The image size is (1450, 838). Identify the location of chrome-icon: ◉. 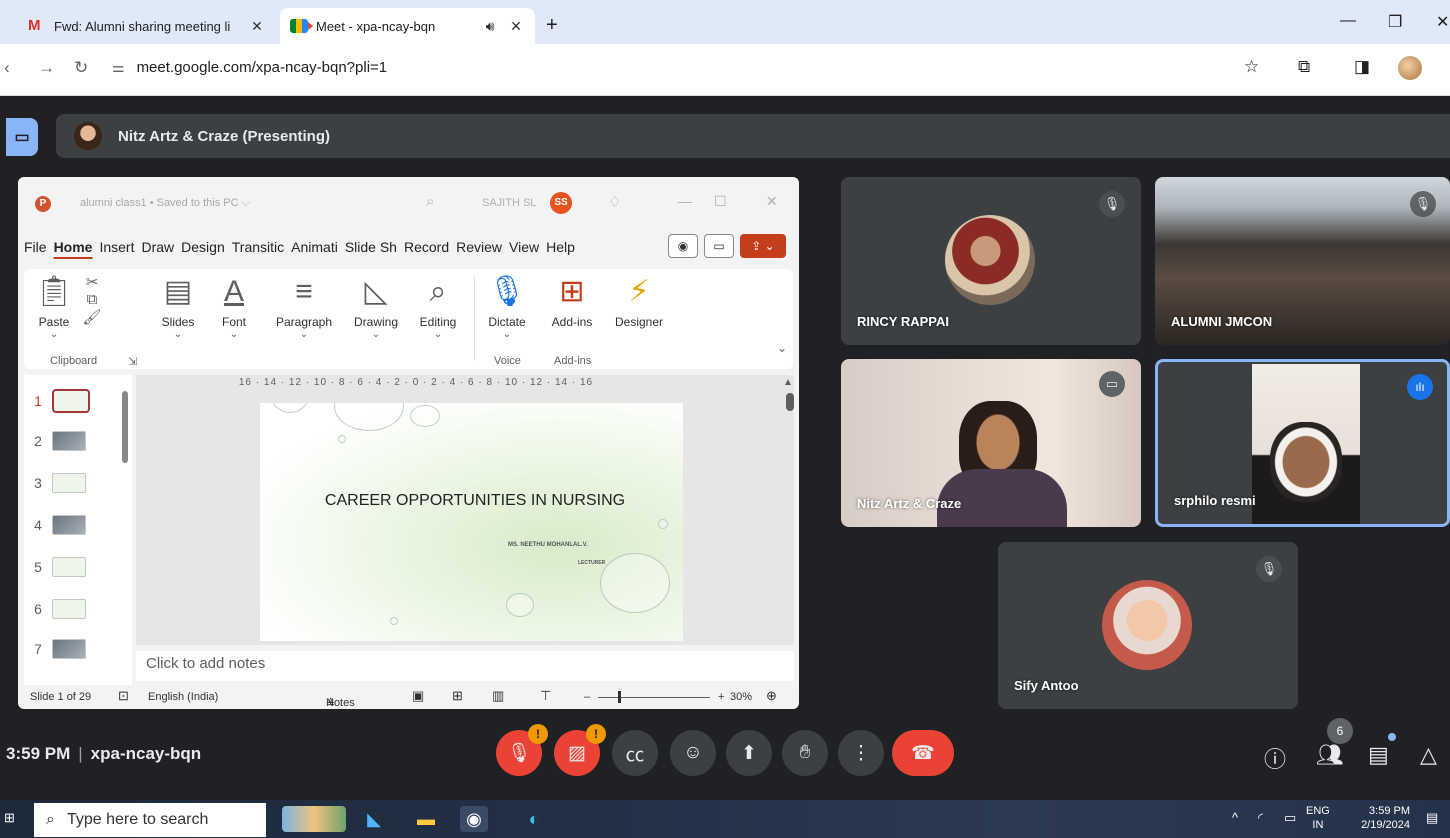
(474, 819).